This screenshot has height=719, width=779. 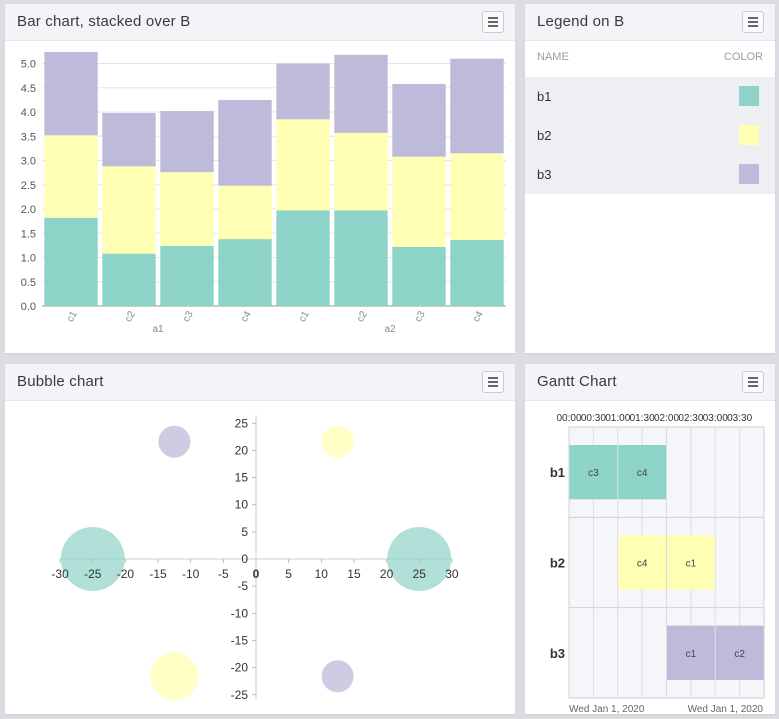 What do you see at coordinates (577, 381) in the screenshot?
I see `gantt-chart-title: Gantt Chart` at bounding box center [577, 381].